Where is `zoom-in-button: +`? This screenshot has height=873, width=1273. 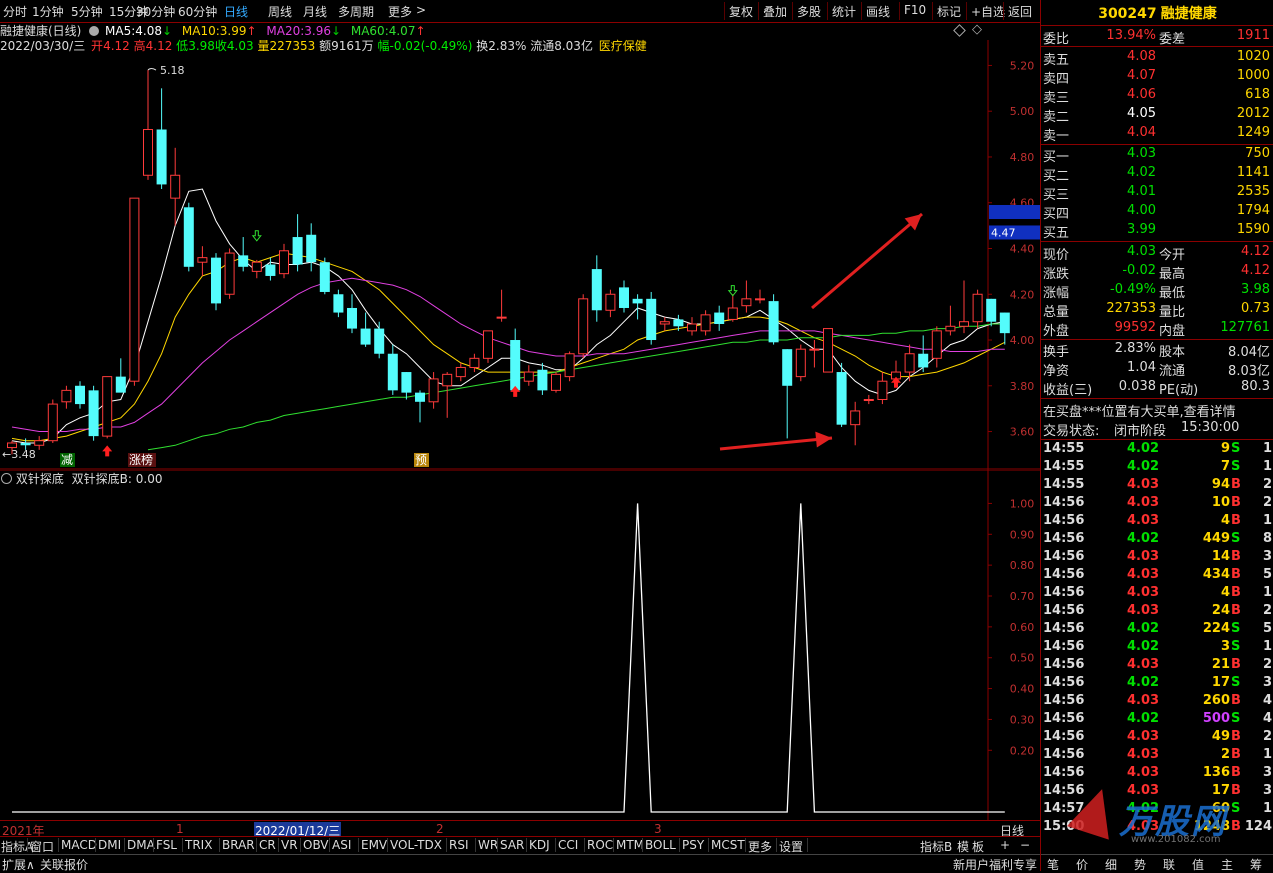
zoom-in-button: + is located at coordinates (1005, 845).